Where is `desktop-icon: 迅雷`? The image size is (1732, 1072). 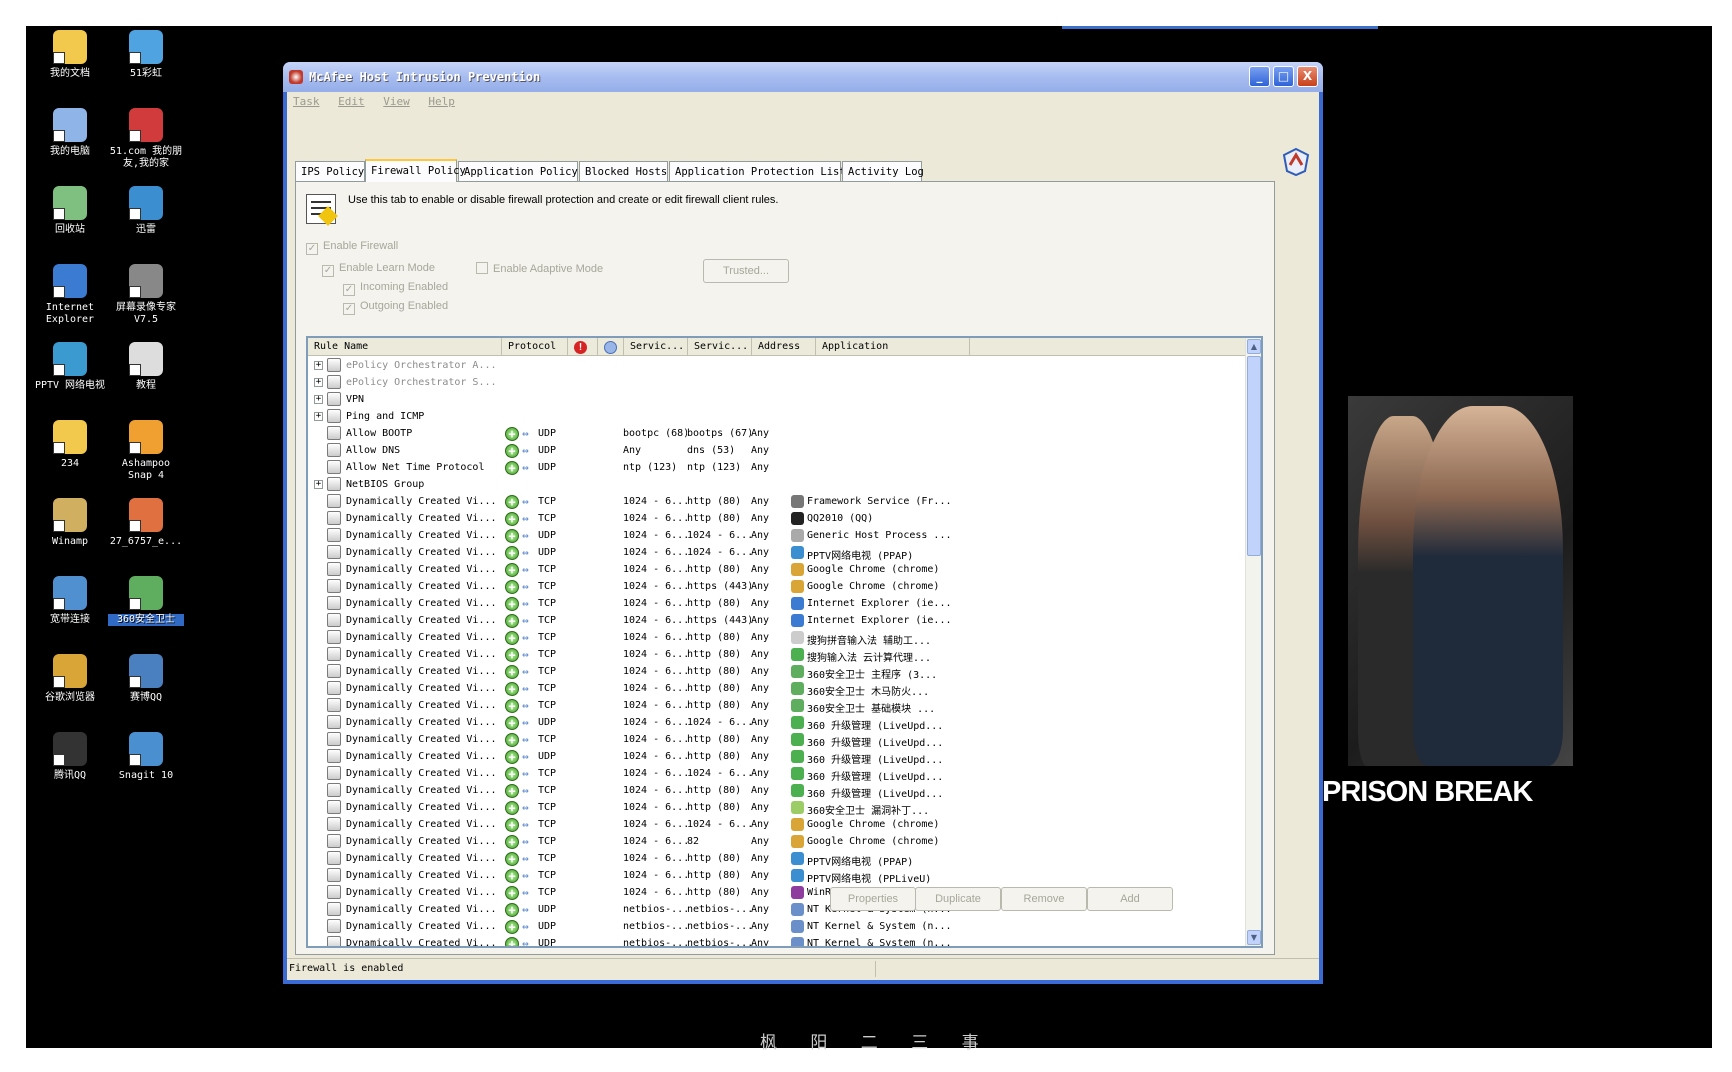
desktop-icon: 迅雷 is located at coordinates (146, 211).